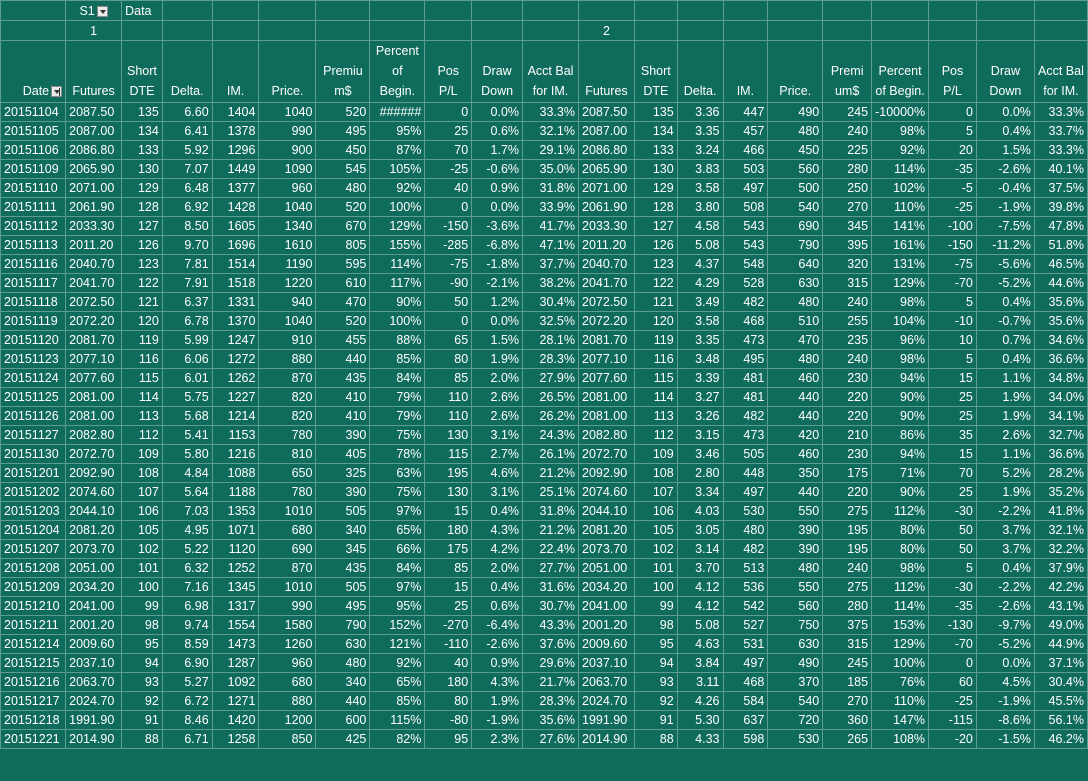 Image resolution: width=1088 pixels, height=781 pixels. Describe the element at coordinates (952, 435) in the screenshot. I see `table-cell: 35` at that location.